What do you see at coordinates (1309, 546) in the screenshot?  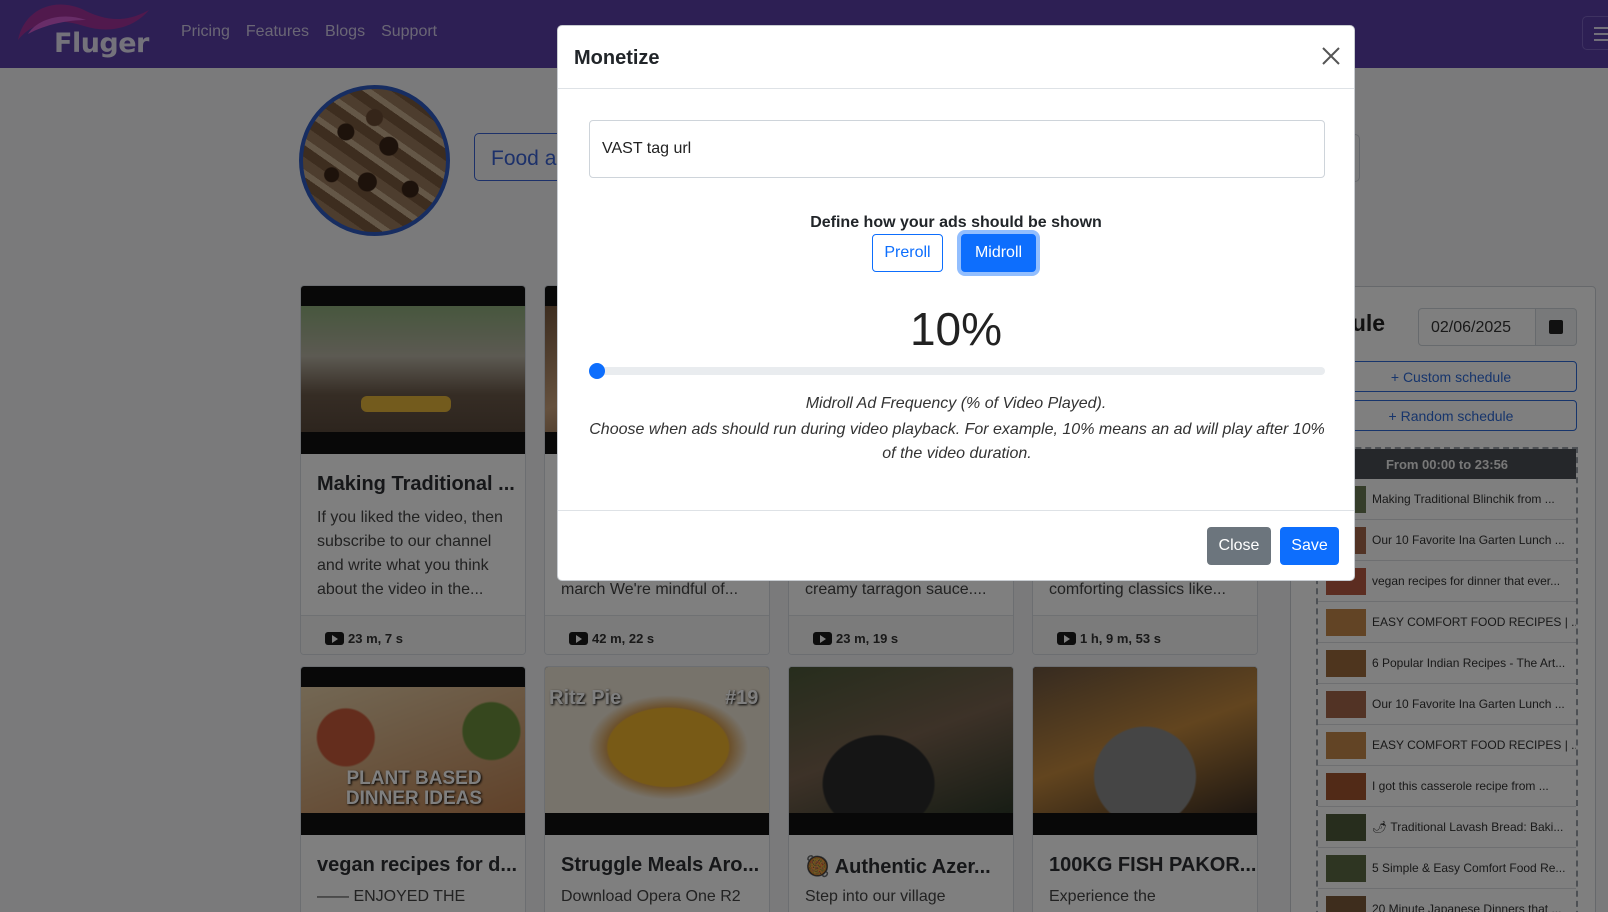 I see `save-button: Save` at bounding box center [1309, 546].